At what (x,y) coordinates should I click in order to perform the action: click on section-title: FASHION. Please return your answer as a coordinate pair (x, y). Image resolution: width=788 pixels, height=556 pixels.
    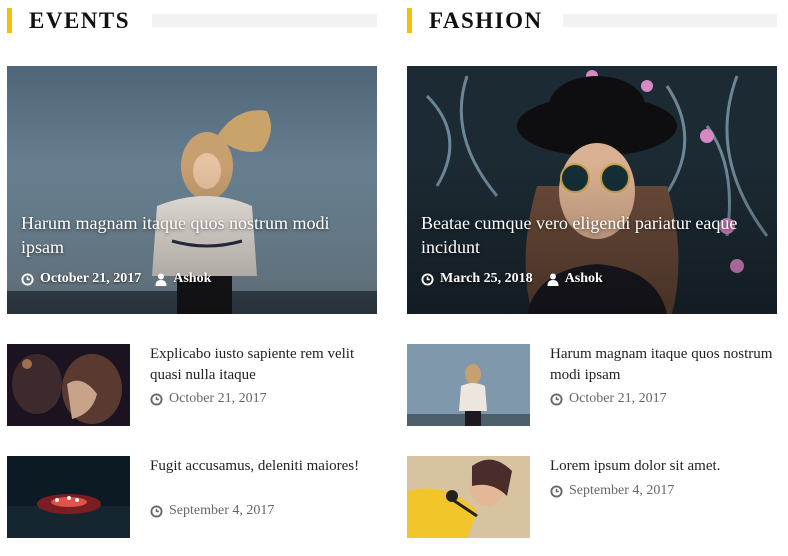
    Looking at the image, I should click on (486, 20).